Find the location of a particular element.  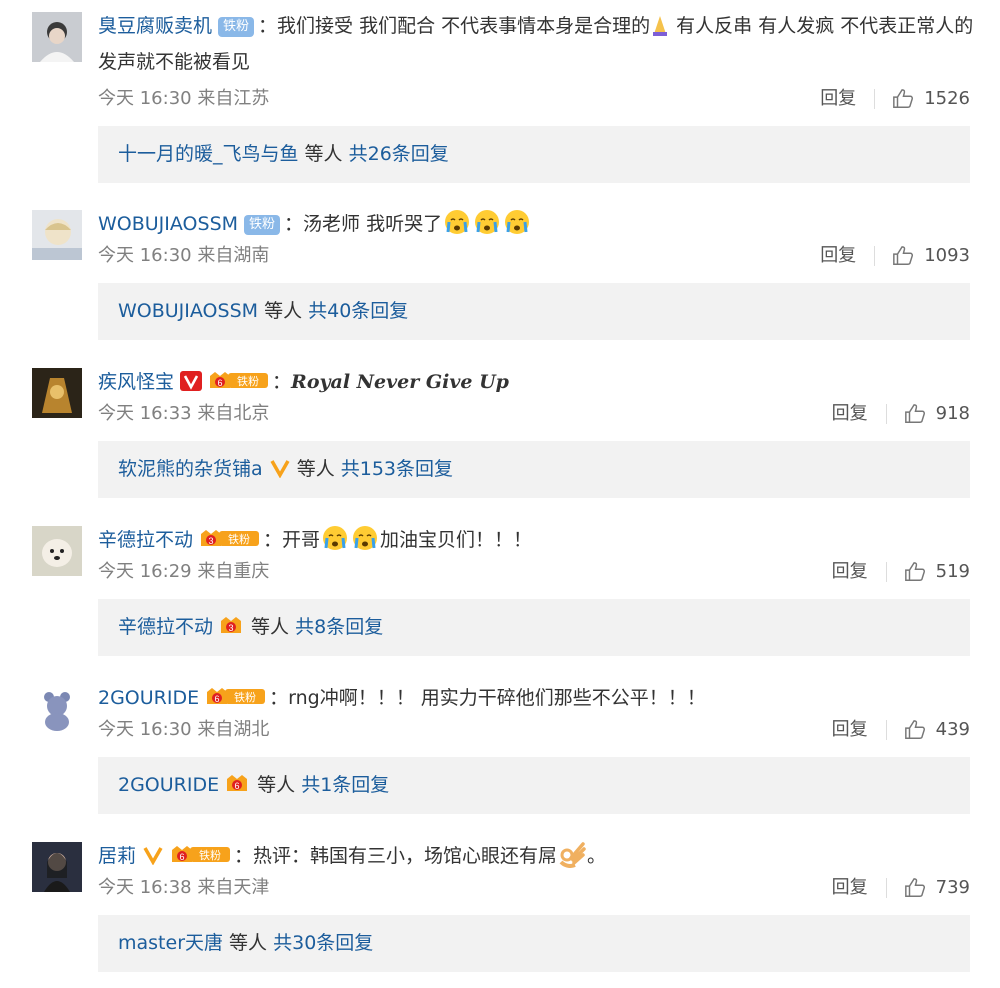

comment-location: 来自湖北 is located at coordinates (233, 729).